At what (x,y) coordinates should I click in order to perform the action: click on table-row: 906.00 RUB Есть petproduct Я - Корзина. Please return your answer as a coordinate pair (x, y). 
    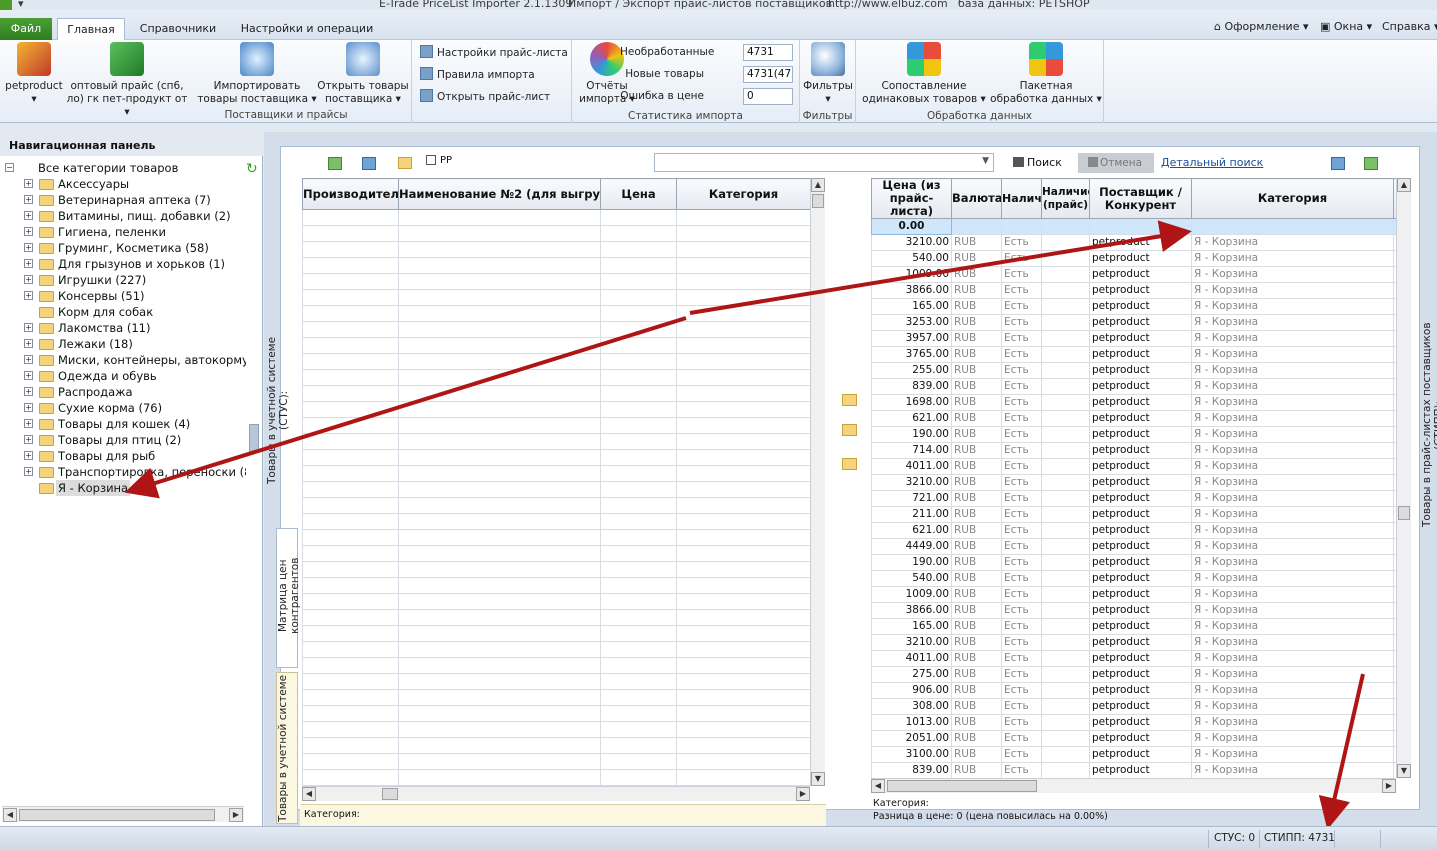
    Looking at the image, I should click on (1133, 690).